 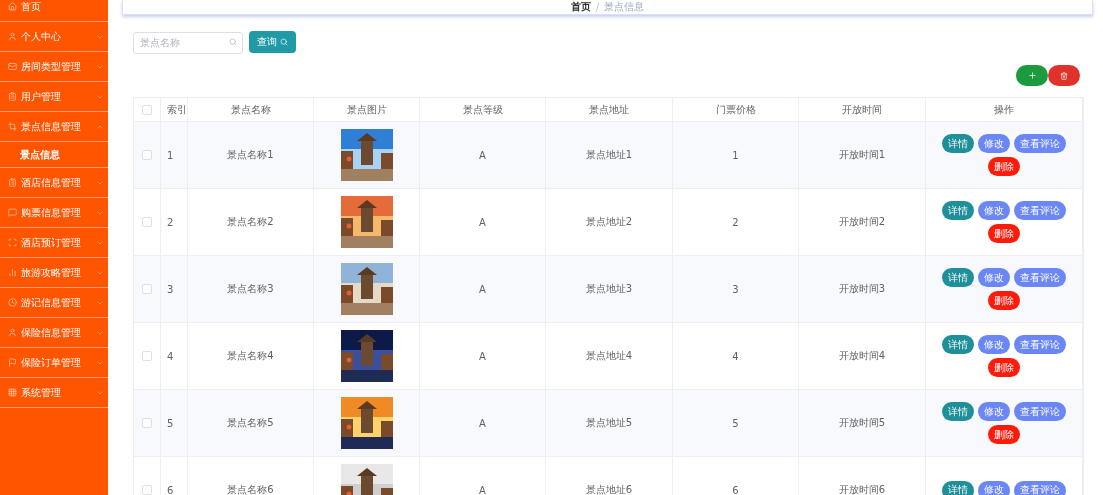 I want to click on table-cell: 景点地址3, so click(x=609, y=289).